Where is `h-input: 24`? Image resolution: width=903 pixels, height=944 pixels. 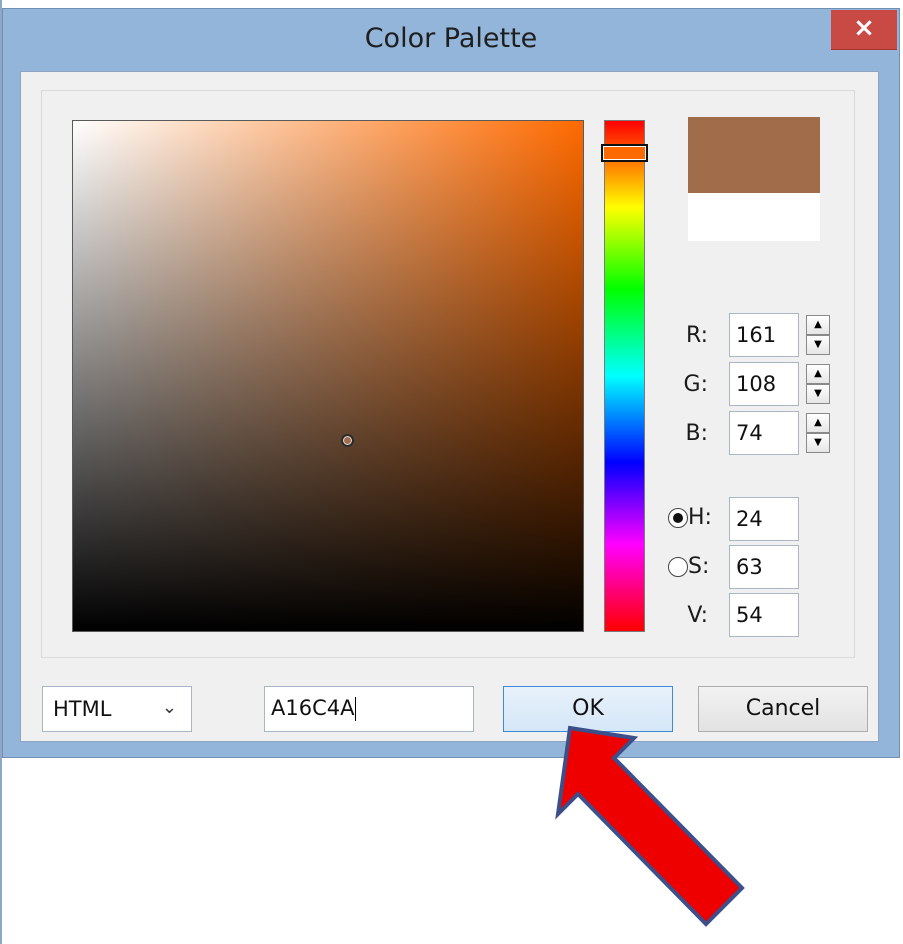 h-input: 24 is located at coordinates (764, 519).